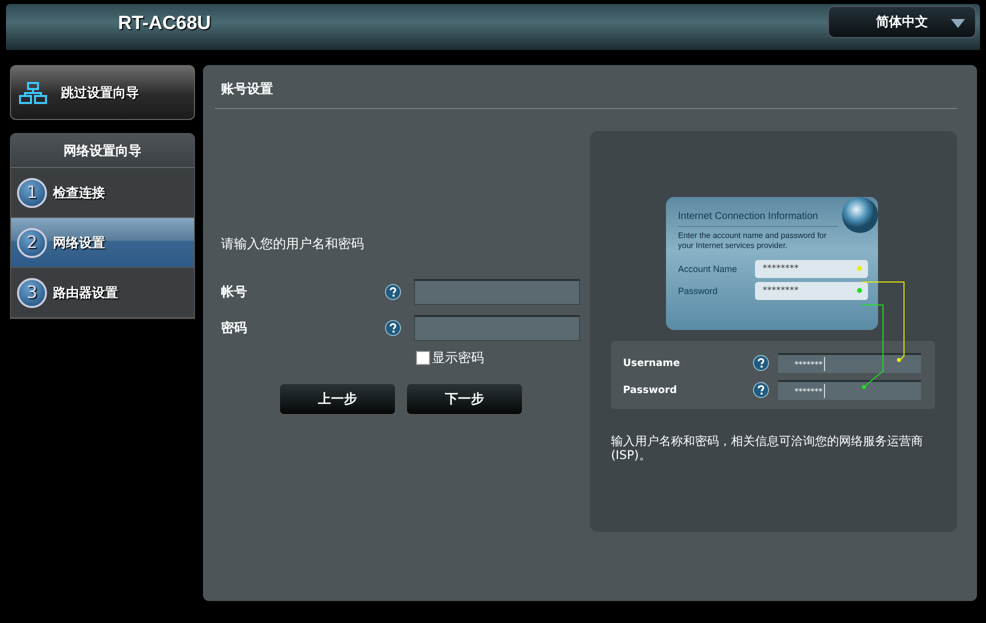 This screenshot has width=986, height=623. Describe the element at coordinates (708, 269) in the screenshot. I see `card-field-label: Account Name` at that location.